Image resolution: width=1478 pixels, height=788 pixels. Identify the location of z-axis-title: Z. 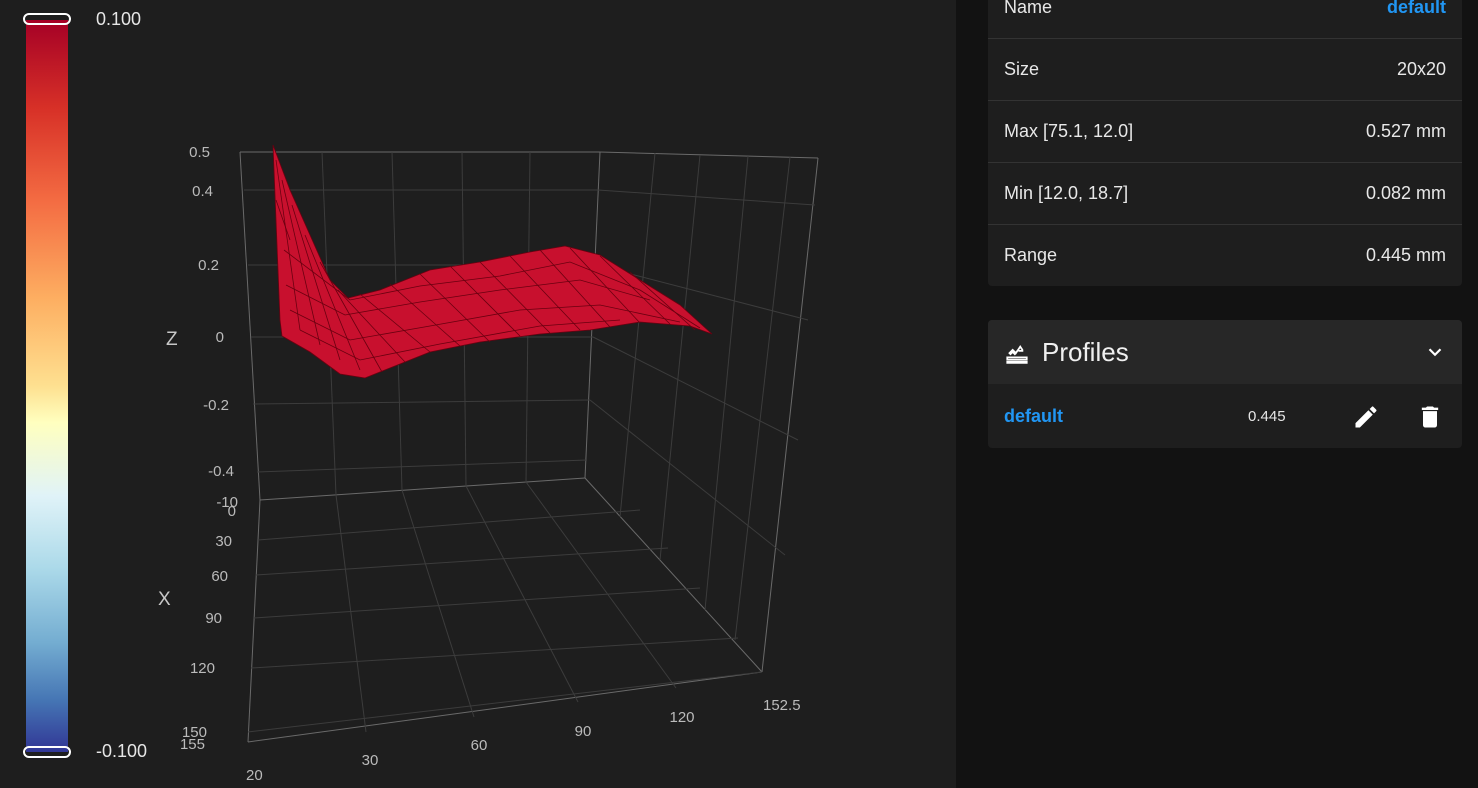
(172, 339).